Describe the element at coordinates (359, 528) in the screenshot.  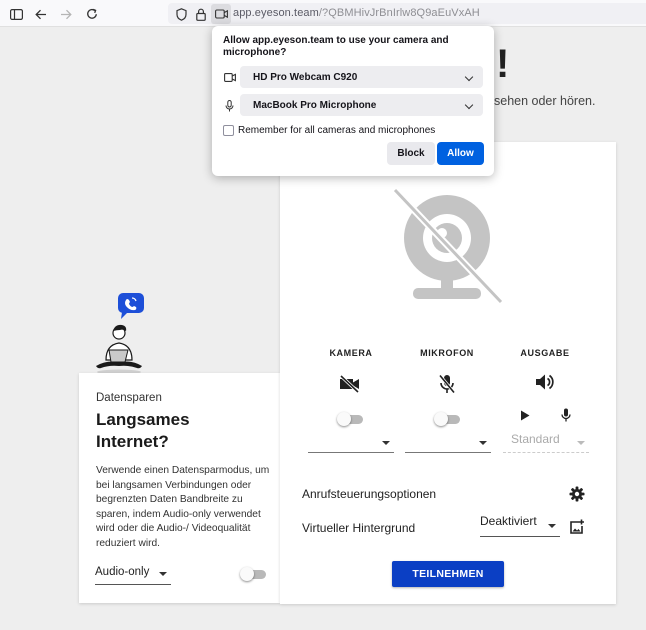
I see `virtual-background-label: Virtueller Hintergrund` at that location.